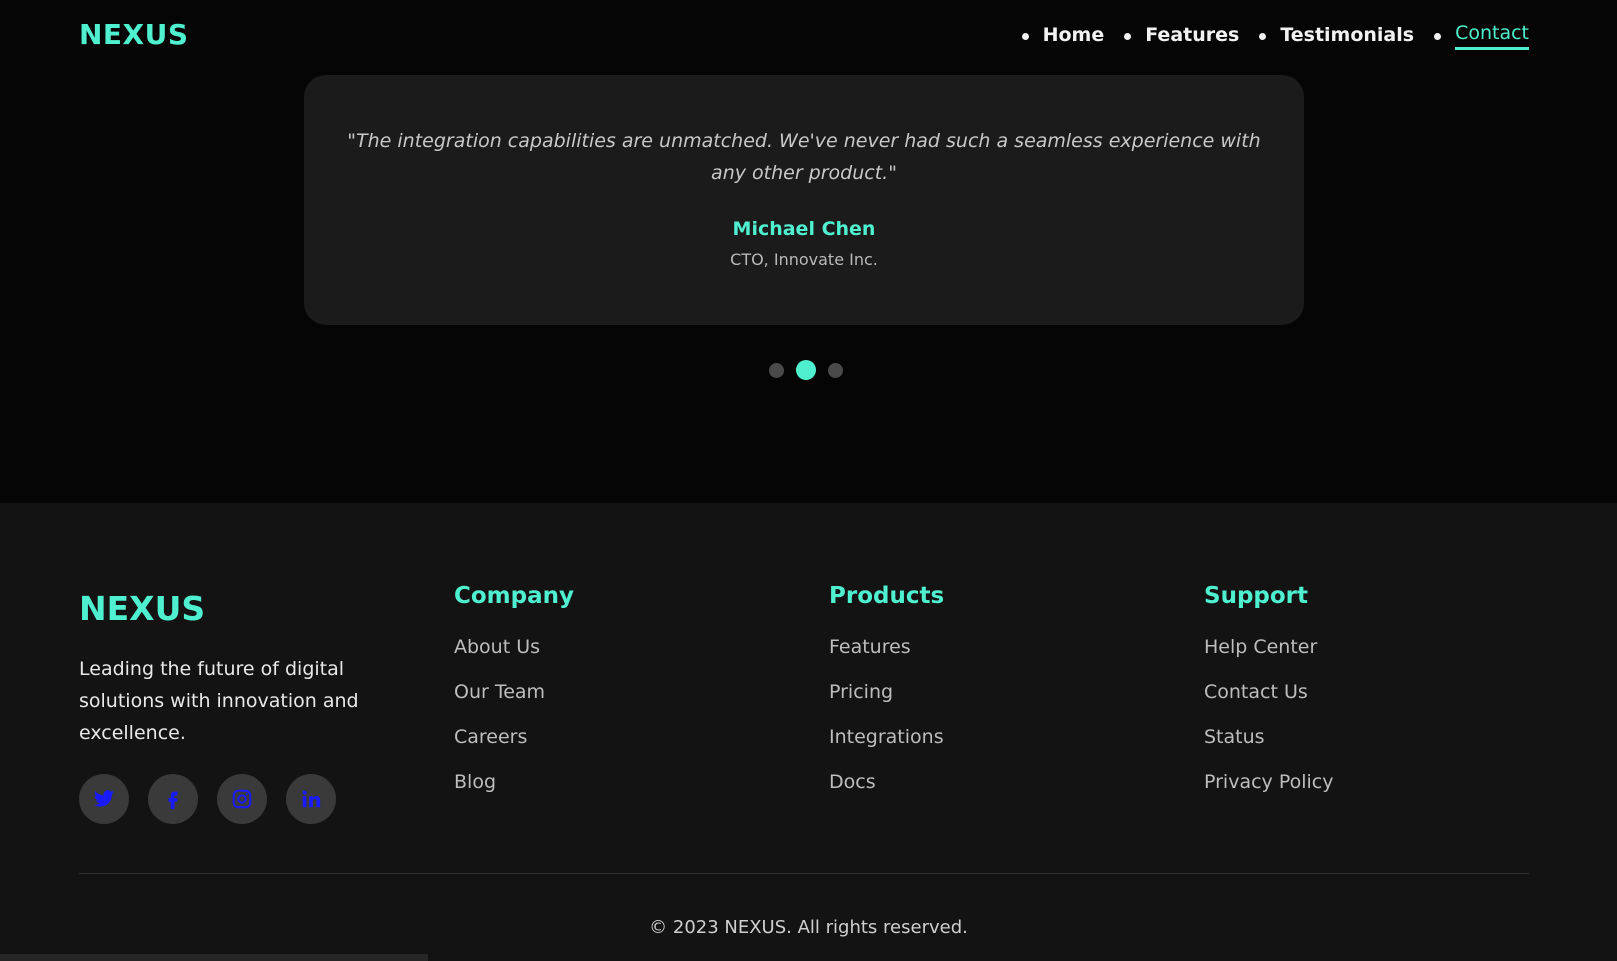 The width and height of the screenshot is (1617, 961). Describe the element at coordinates (804, 259) in the screenshot. I see `testimonial-role: CTO, Innovate Inc.` at that location.